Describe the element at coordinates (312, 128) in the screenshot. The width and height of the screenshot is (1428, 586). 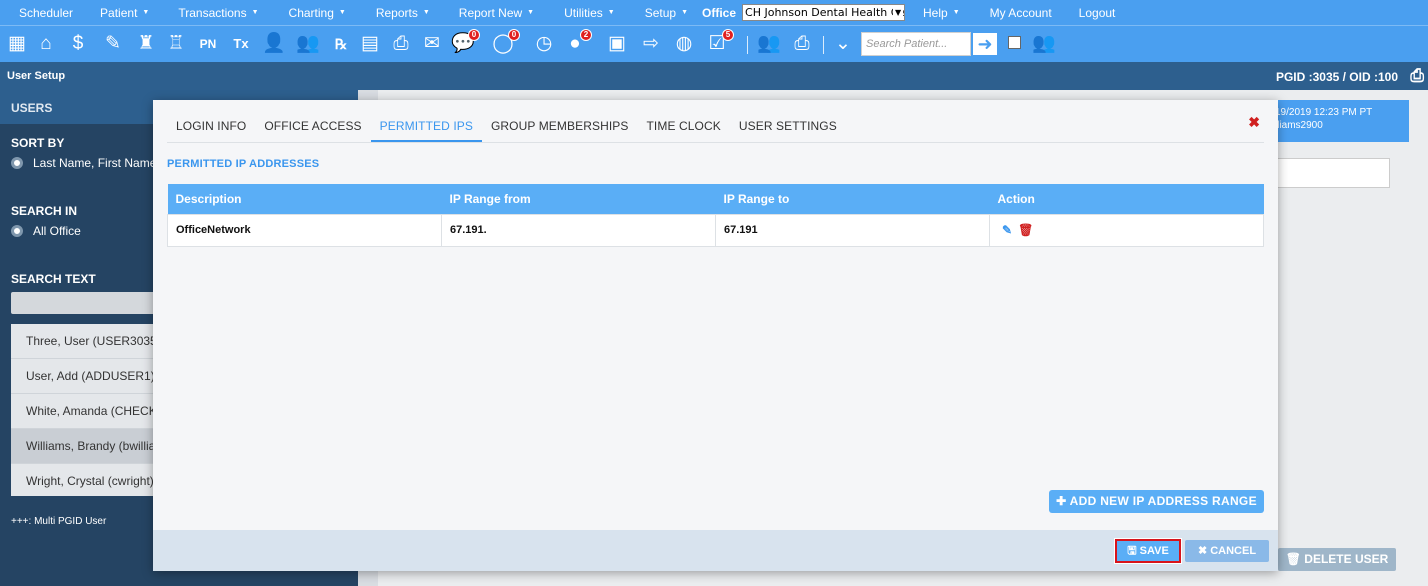
I see `tab-office-access: OFFICE ACCESS` at that location.